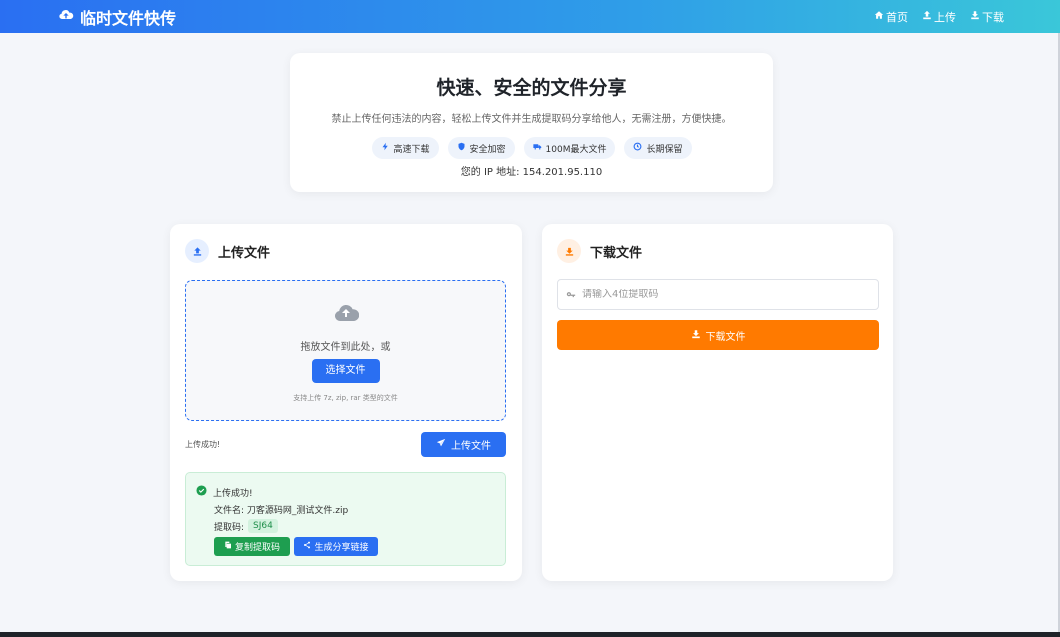  Describe the element at coordinates (345, 398) in the screenshot. I see `dropzone-hint: 支持上传 7z, zip, rar 类型的文件` at that location.